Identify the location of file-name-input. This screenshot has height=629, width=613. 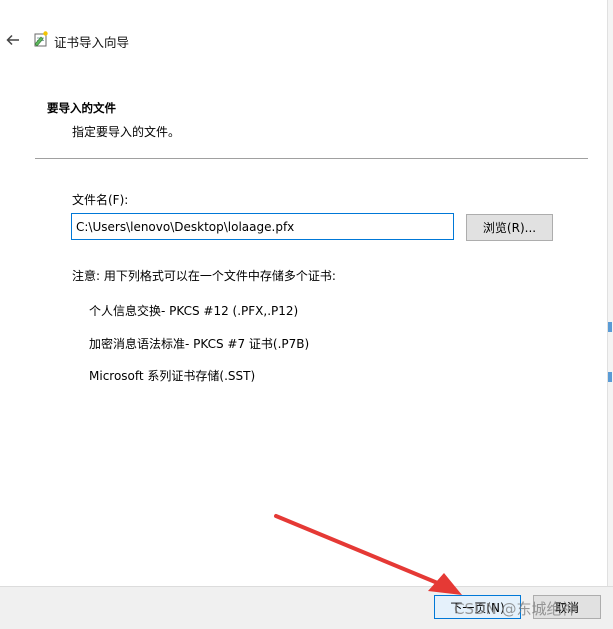
(262, 226).